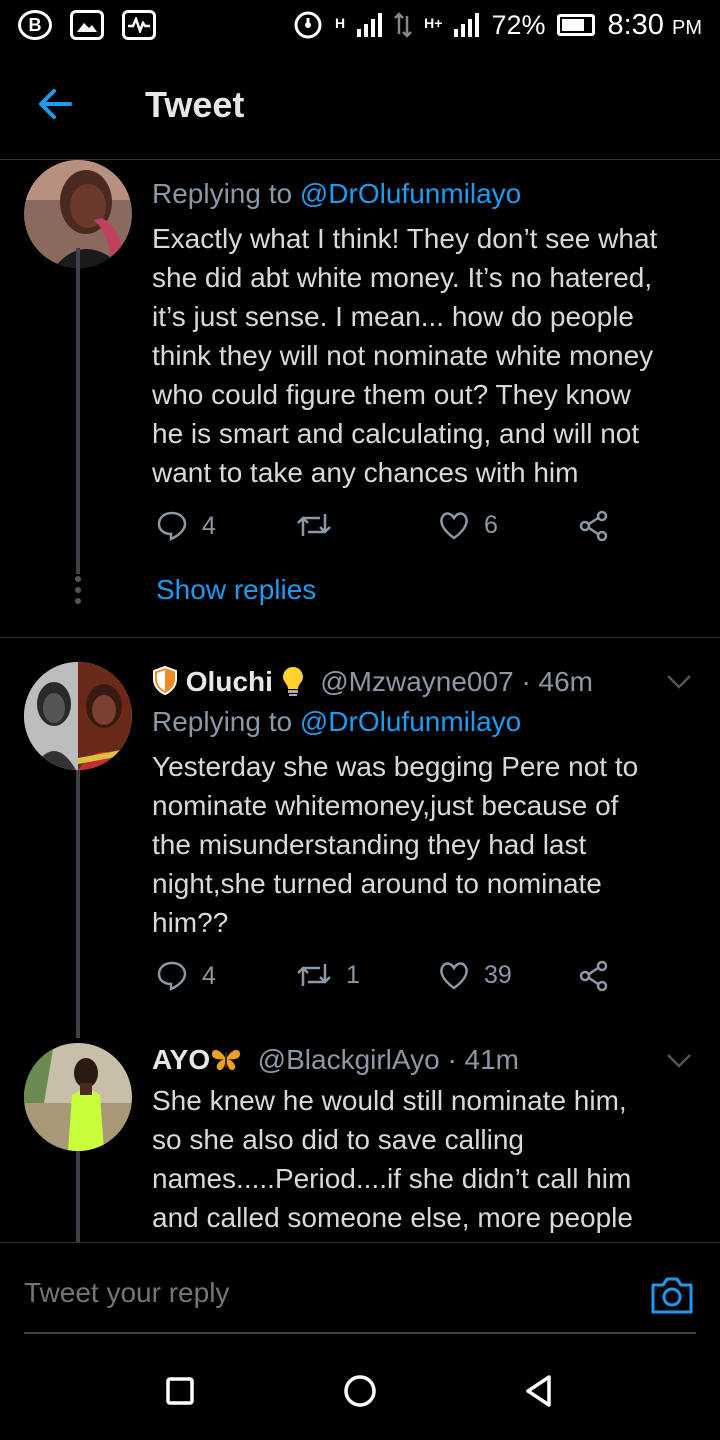  What do you see at coordinates (518, 24) in the screenshot?
I see `battery-percent: 72%` at bounding box center [518, 24].